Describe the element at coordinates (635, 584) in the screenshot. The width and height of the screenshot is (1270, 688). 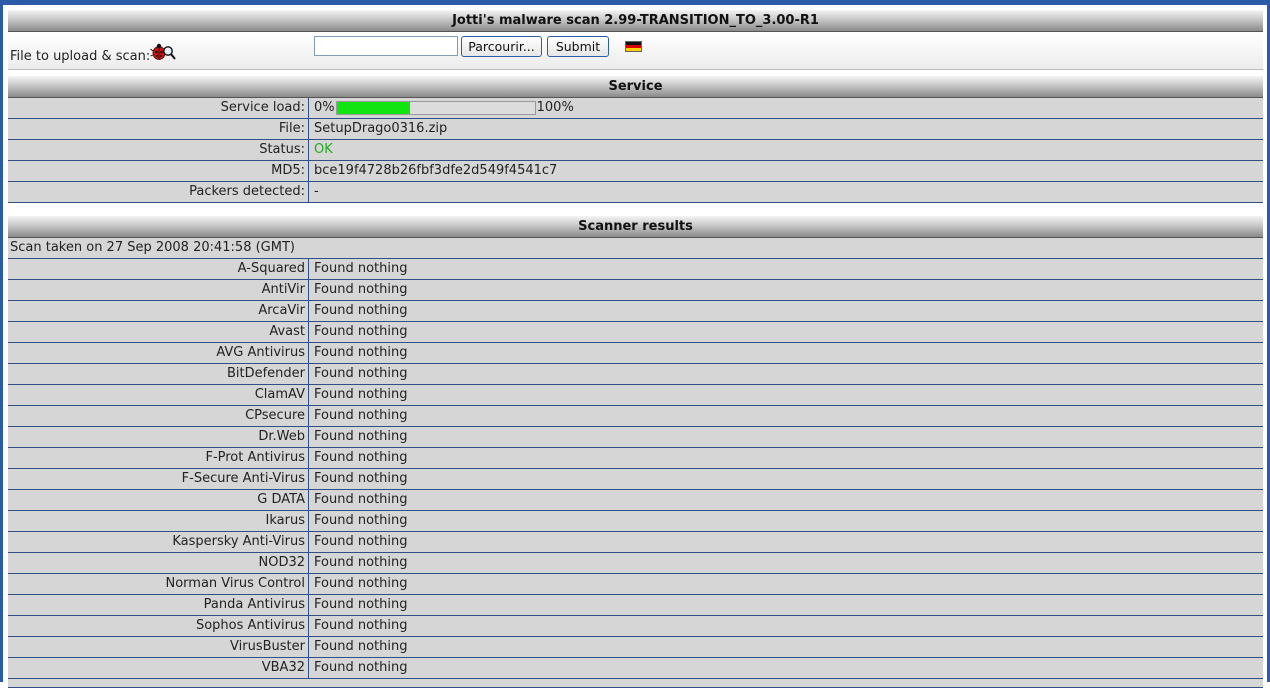
I see `scanner-row: Norman Virus Control Found nothing` at that location.